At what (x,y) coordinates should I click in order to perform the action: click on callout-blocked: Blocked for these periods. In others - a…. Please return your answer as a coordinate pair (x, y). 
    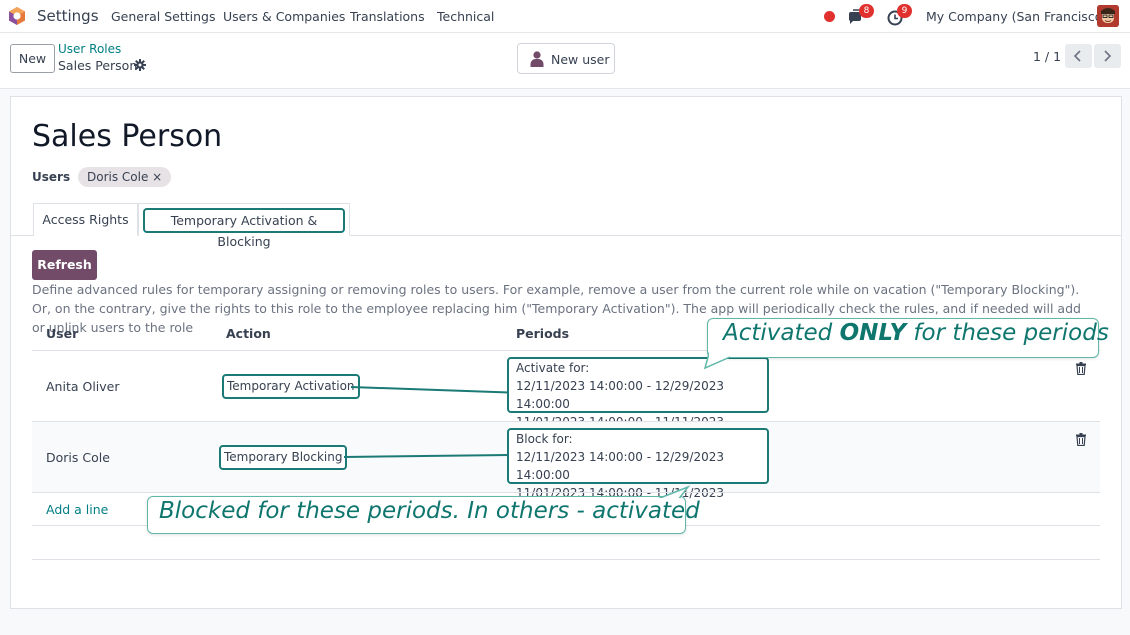
    Looking at the image, I should click on (423, 515).